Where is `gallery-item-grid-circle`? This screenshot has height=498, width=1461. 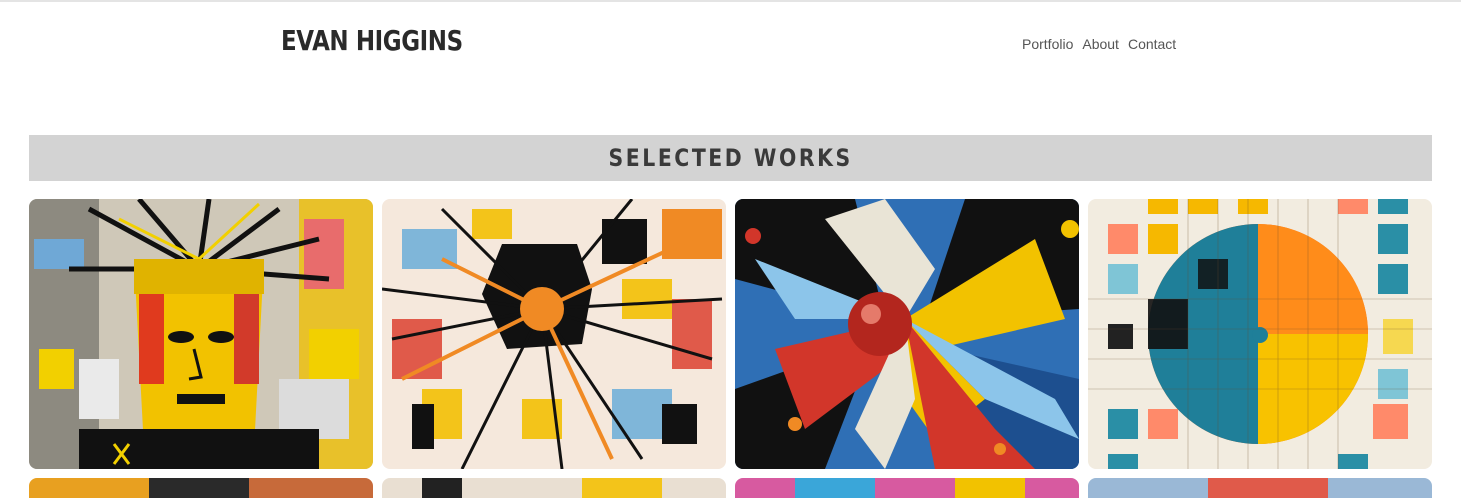
gallery-item-grid-circle is located at coordinates (1260, 334).